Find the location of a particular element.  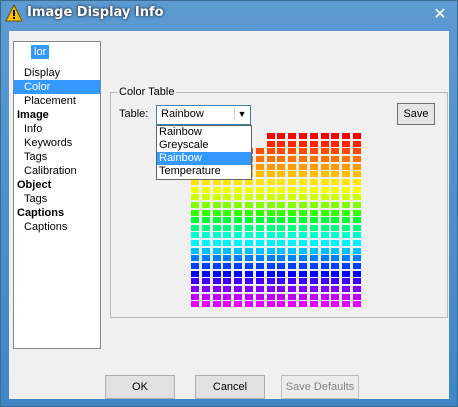

table-dropdown-list: Rainbow Greyscale Rainbow Temperature is located at coordinates (204, 152).